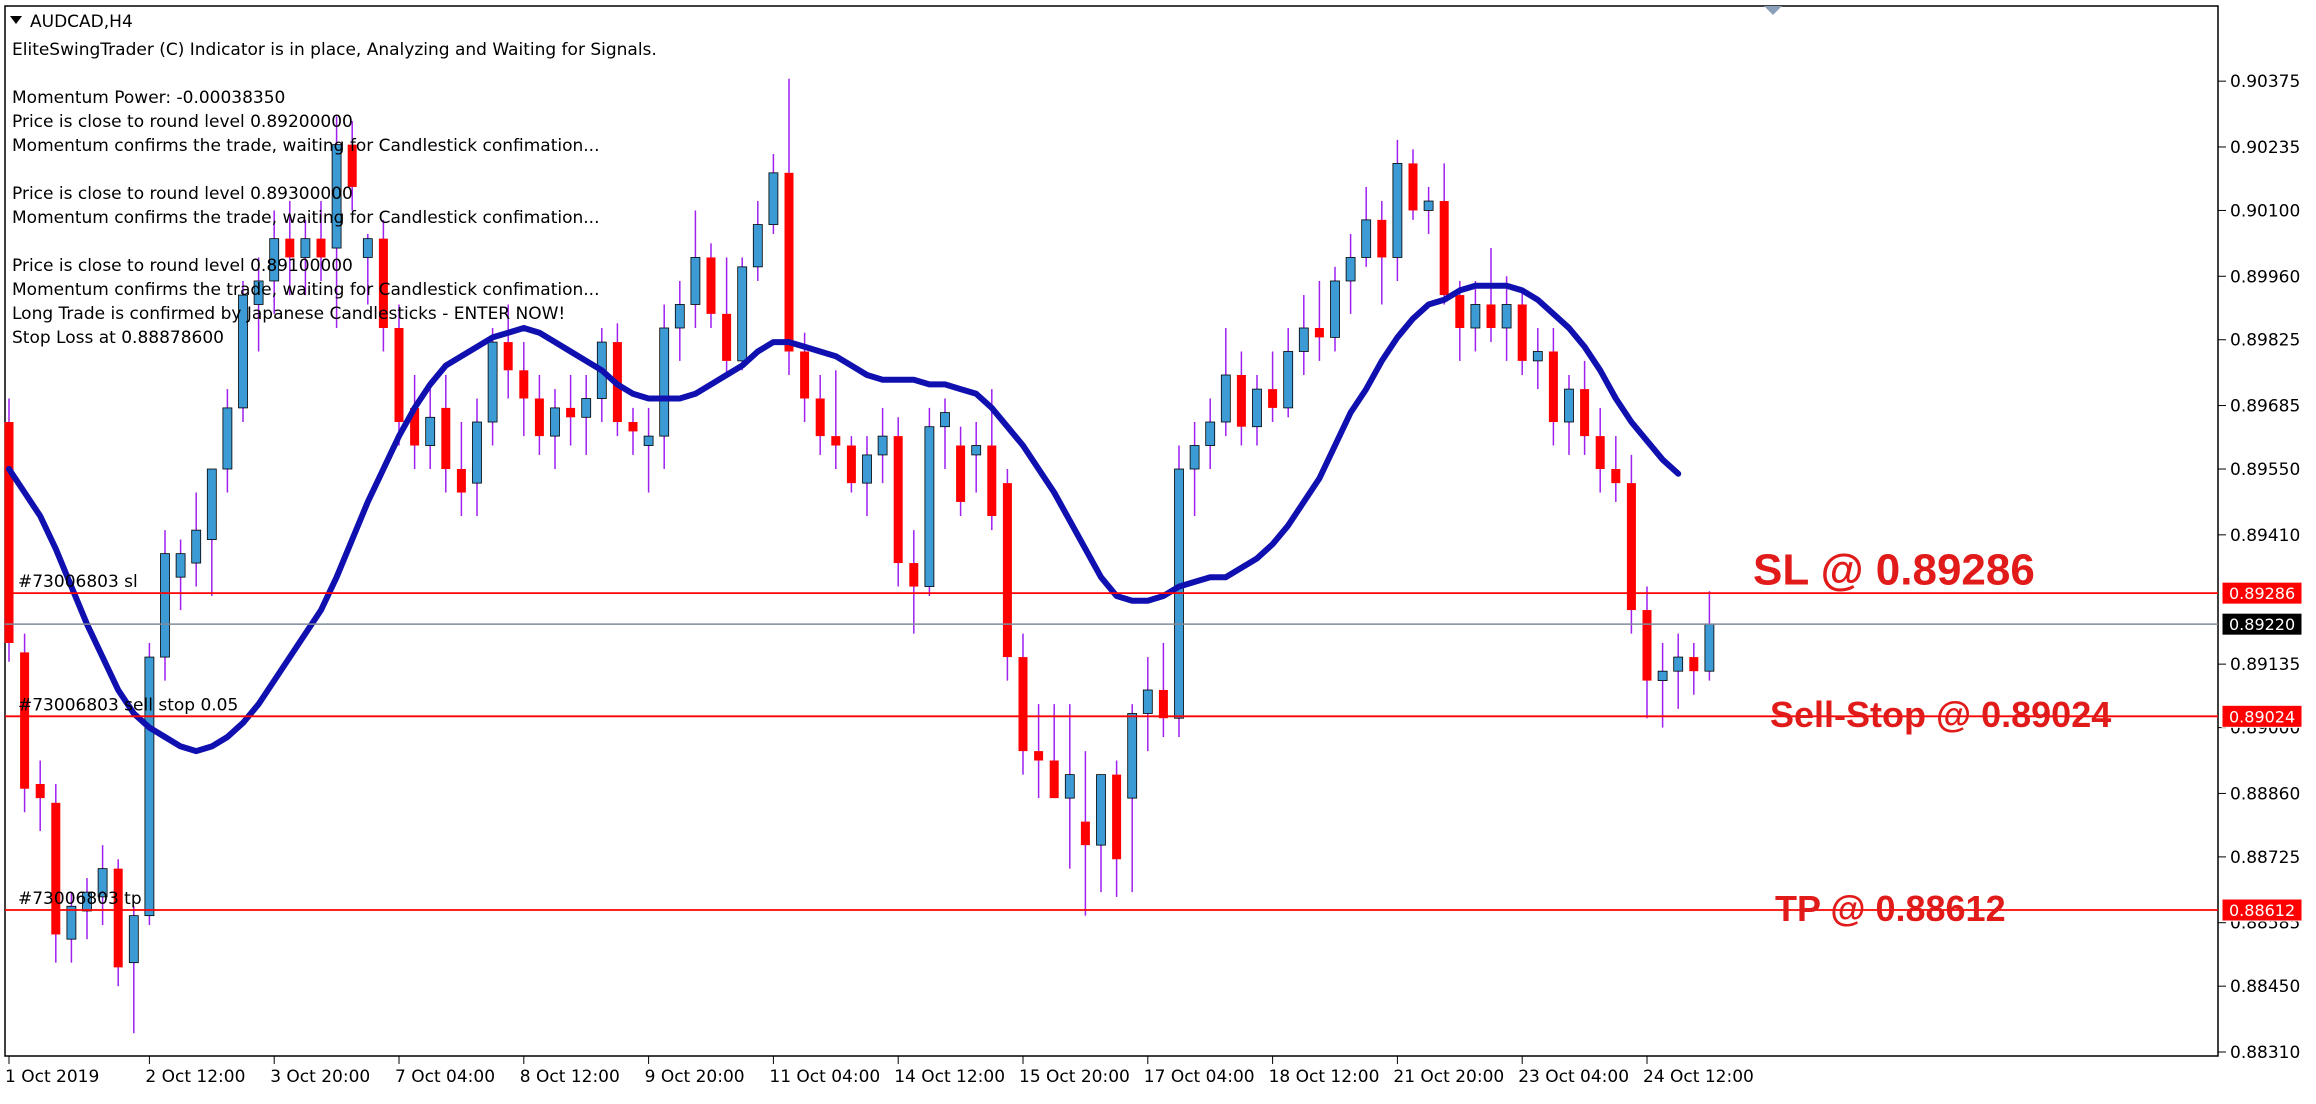 This screenshot has height=1104, width=2316. I want to click on time-tick-label: 24 Oct 12:00, so click(1698, 1077).